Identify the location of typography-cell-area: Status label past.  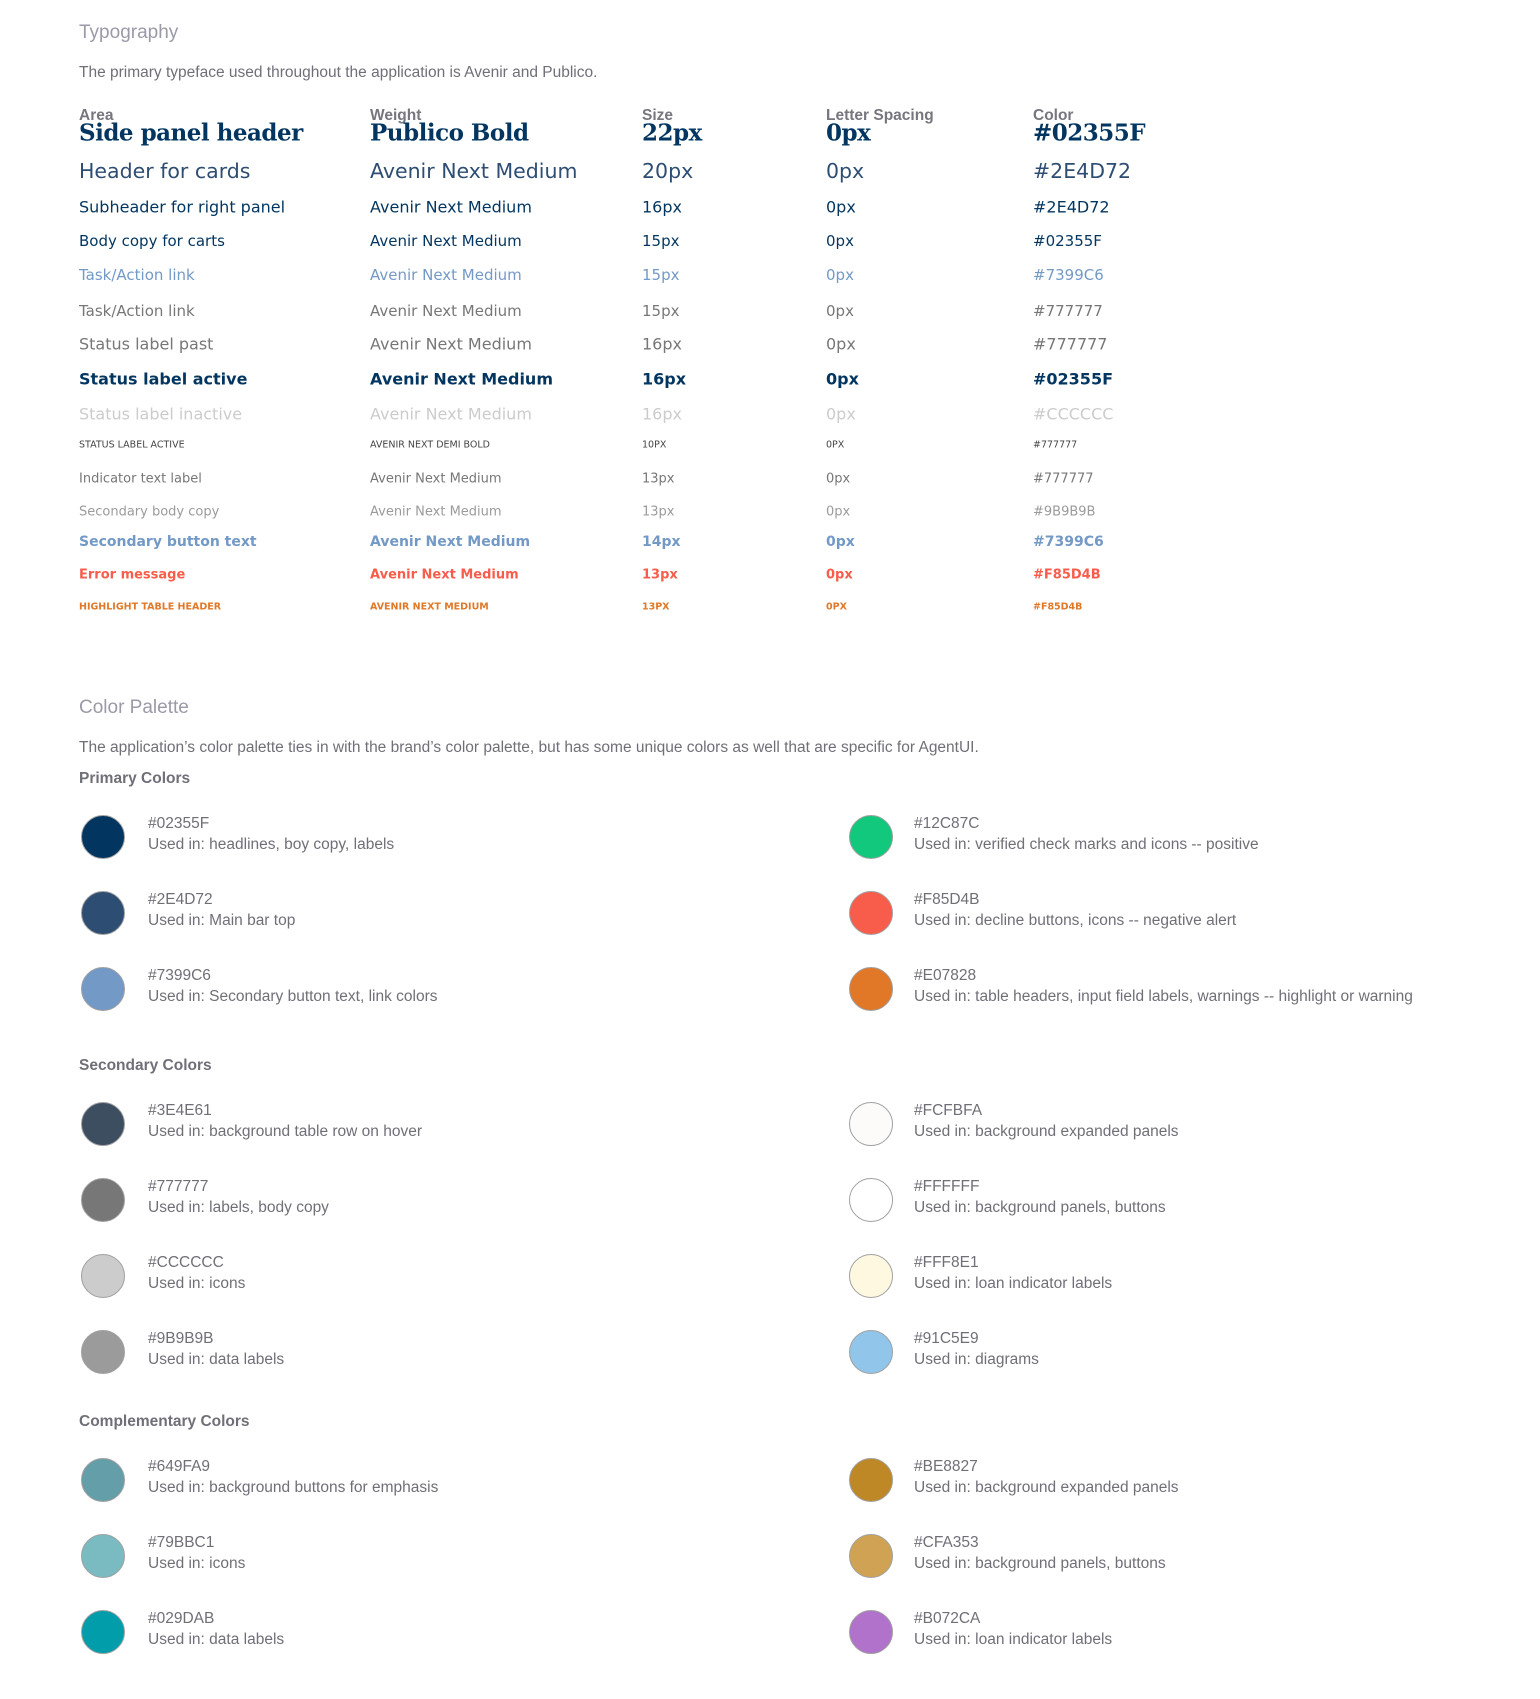
(146, 344).